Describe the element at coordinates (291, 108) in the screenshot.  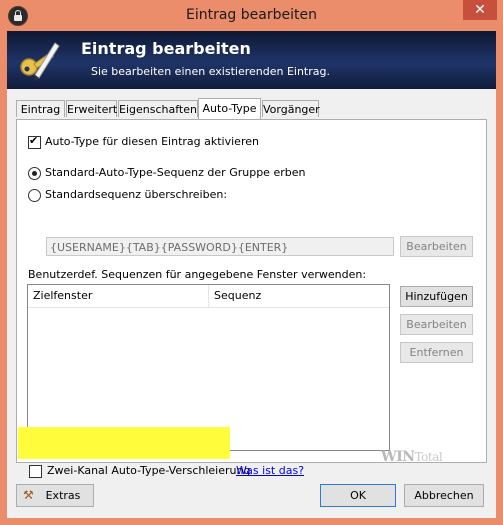
I see `tab-vorganger: Vorgänger` at that location.